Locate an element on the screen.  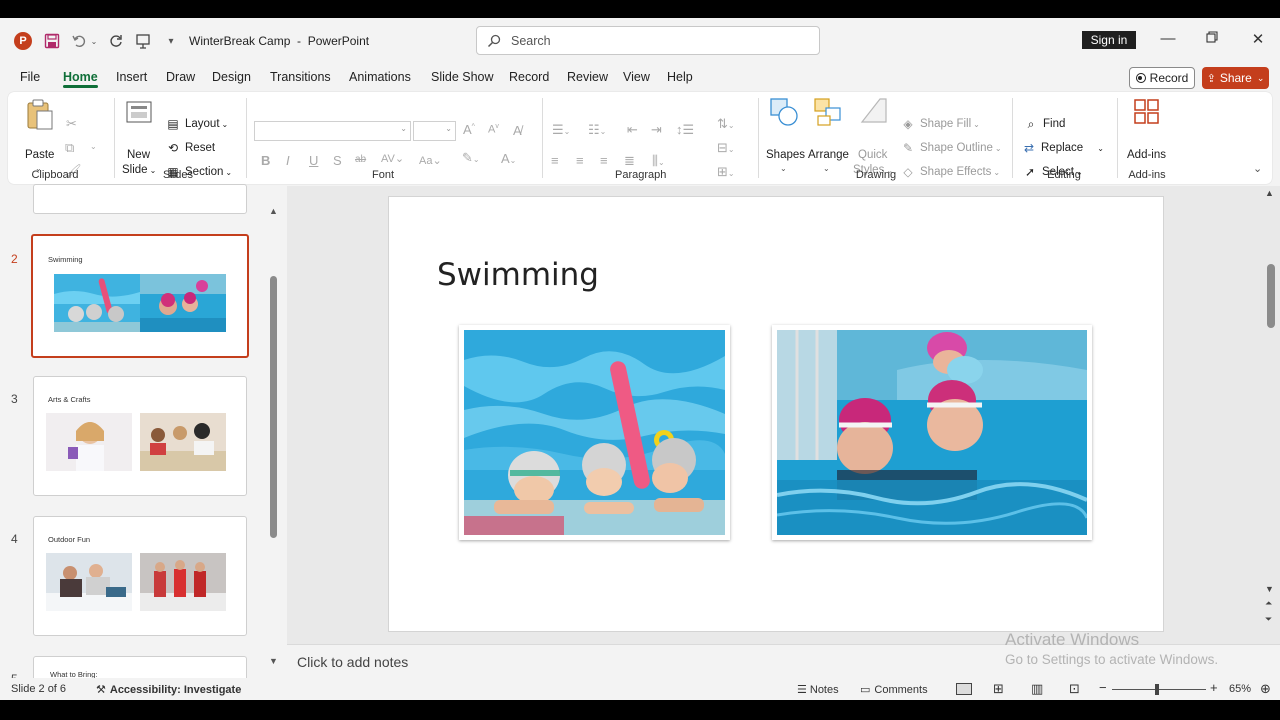
tab-insert: Insert is located at coordinates (131, 77).